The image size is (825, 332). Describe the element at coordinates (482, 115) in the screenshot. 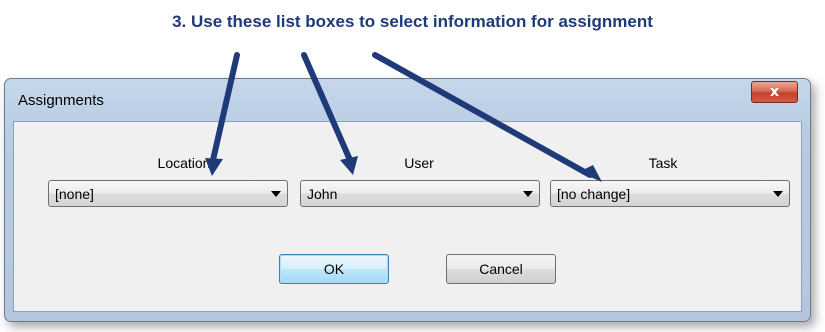

I see `arrow-to-task` at that location.